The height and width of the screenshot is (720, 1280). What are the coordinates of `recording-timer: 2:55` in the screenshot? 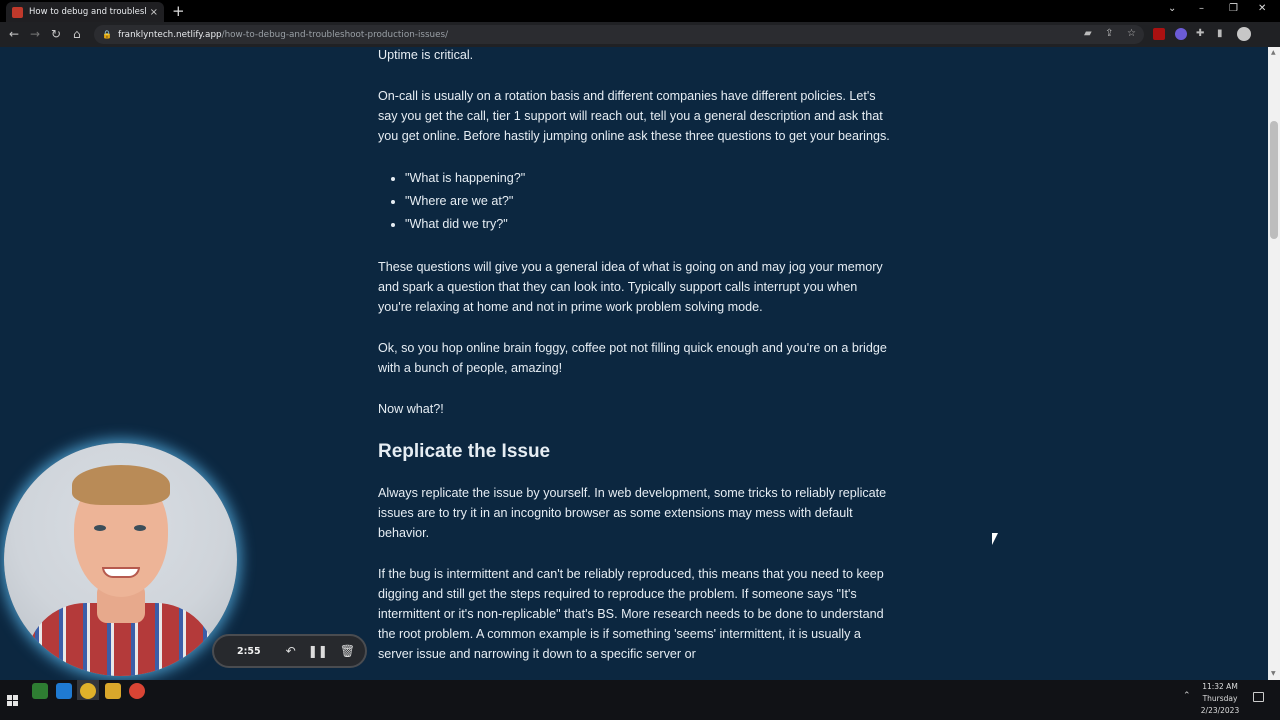 It's located at (249, 651).